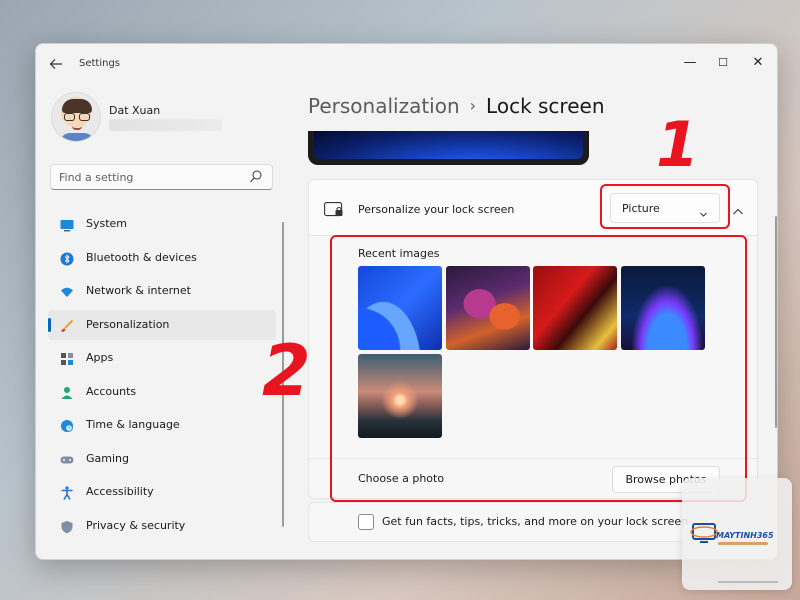 The height and width of the screenshot is (600, 800). What do you see at coordinates (743, 543) in the screenshot?
I see `watermark-tagline` at bounding box center [743, 543].